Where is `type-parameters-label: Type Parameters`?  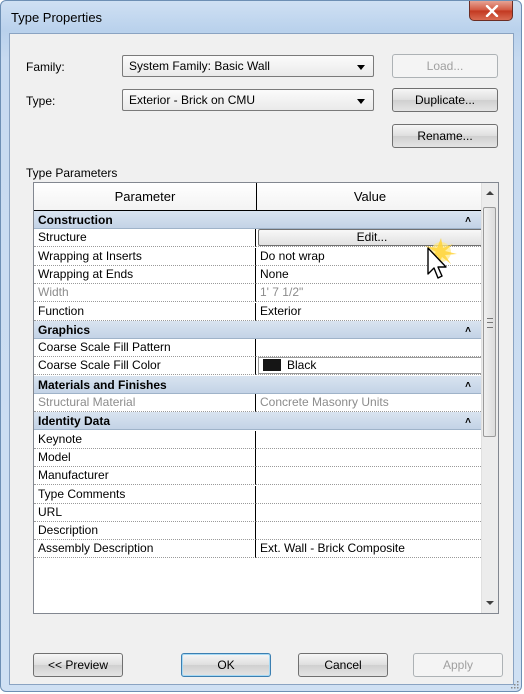
type-parameters-label: Type Parameters is located at coordinates (72, 173).